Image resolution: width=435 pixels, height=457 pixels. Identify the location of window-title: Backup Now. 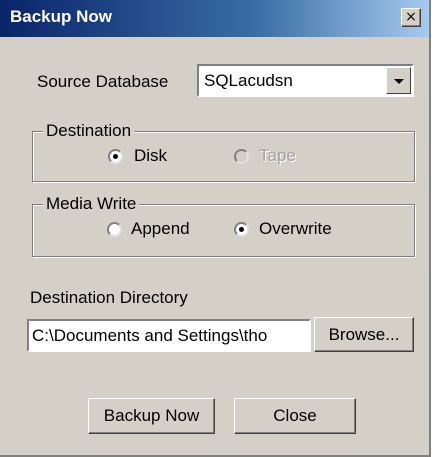
(61, 16).